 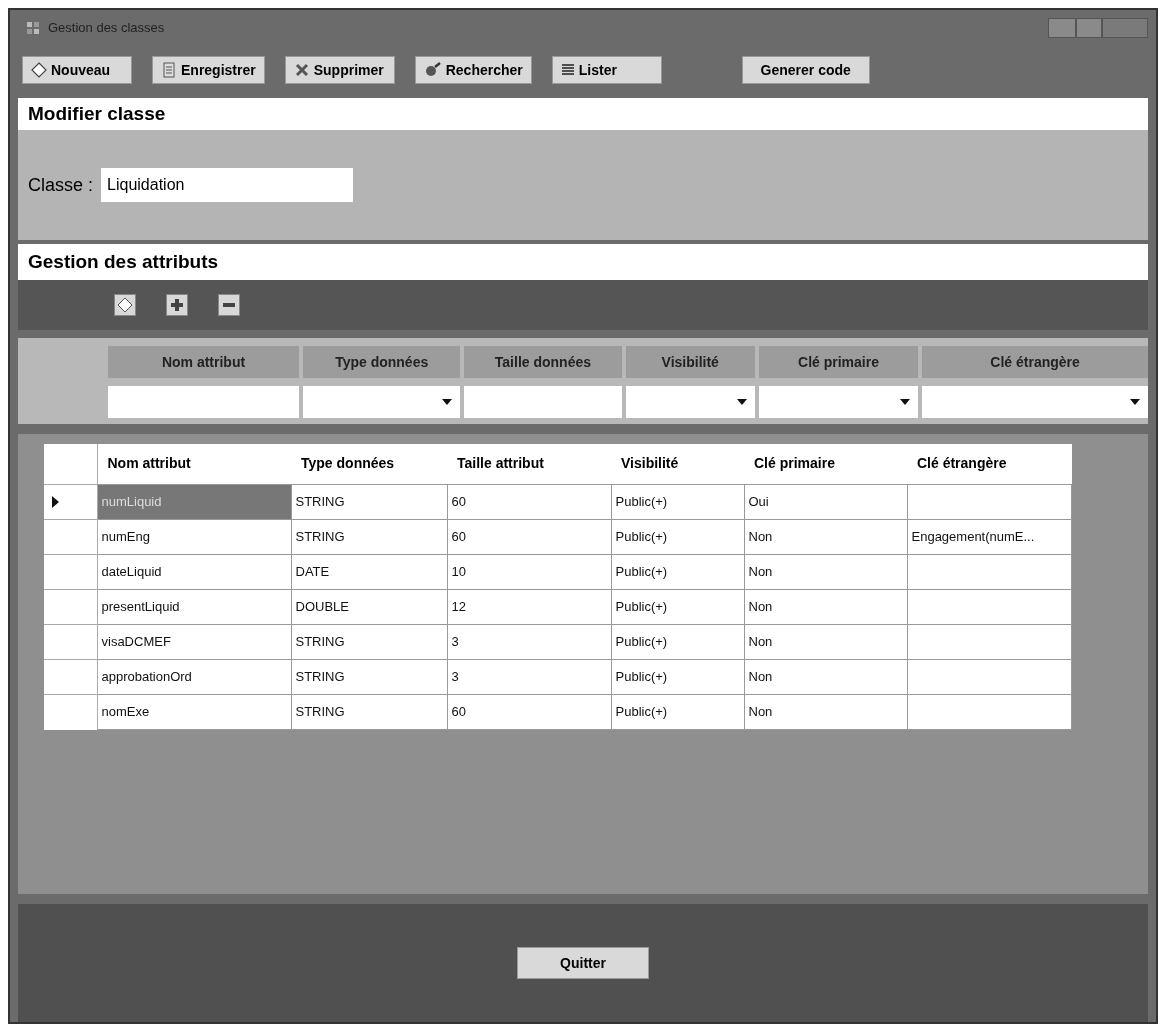 What do you see at coordinates (194, 501) in the screenshot?
I see `table-cell: numLiquid` at bounding box center [194, 501].